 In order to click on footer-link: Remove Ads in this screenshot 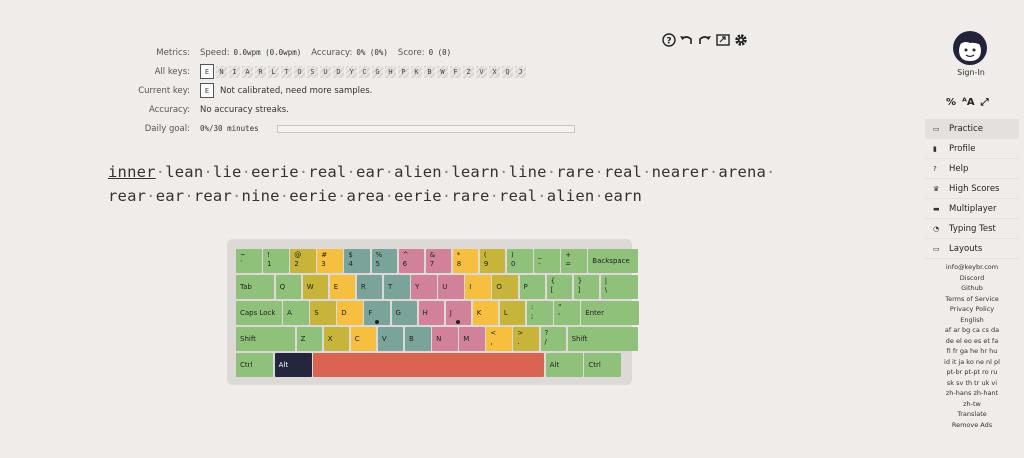, I will do `click(972, 425)`.